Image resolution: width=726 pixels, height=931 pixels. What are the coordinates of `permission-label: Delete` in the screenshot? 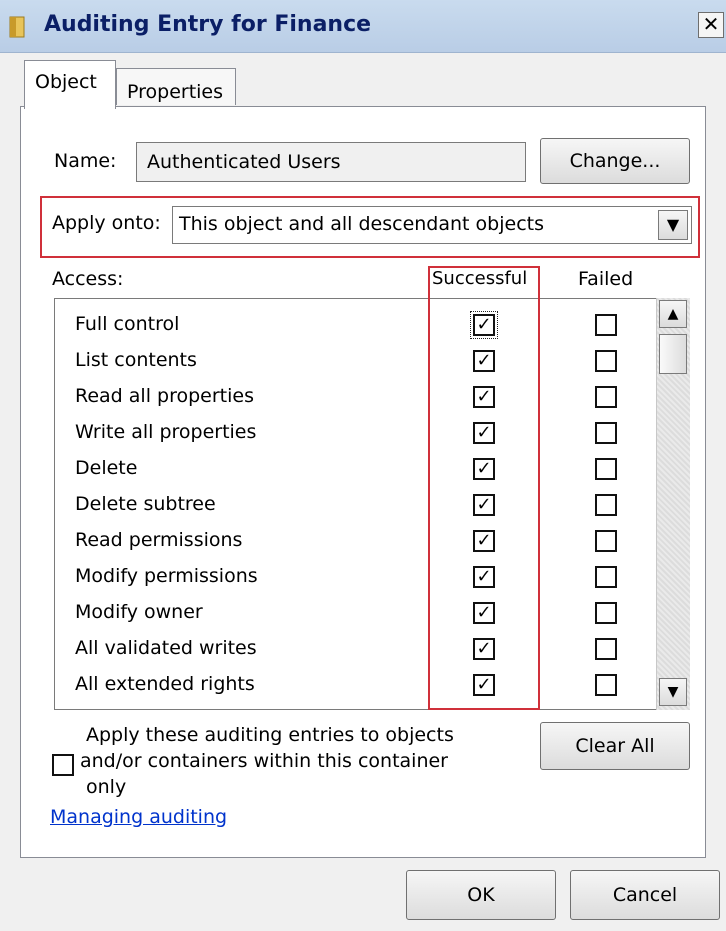 It's located at (106, 468).